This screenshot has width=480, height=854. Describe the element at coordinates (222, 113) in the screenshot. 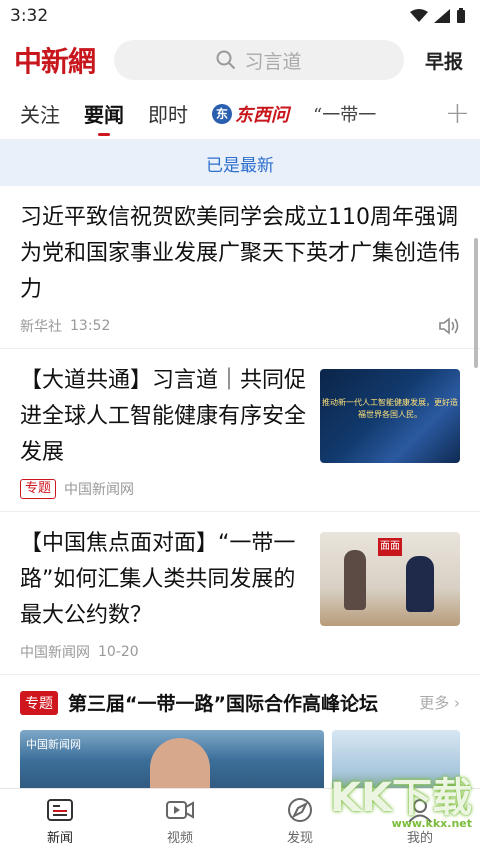

I see `dongxiwen-logo-icon: 东` at that location.